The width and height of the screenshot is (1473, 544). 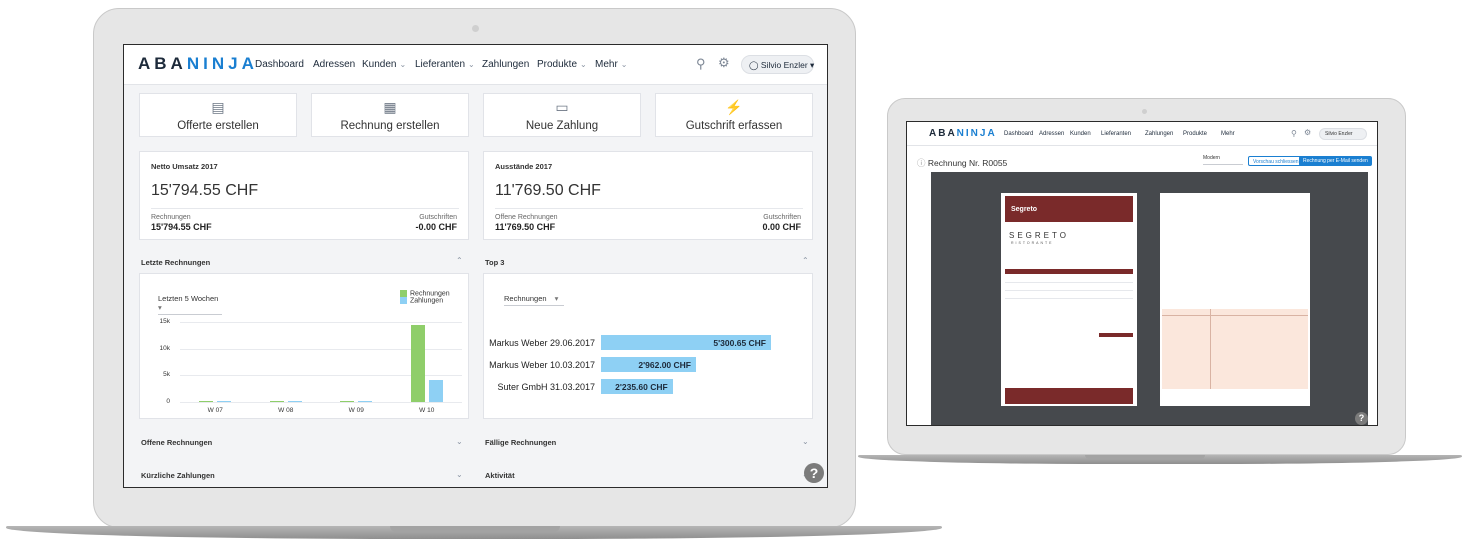 I want to click on nav-lieferanten: Lieferanten, so click(x=1116, y=134).